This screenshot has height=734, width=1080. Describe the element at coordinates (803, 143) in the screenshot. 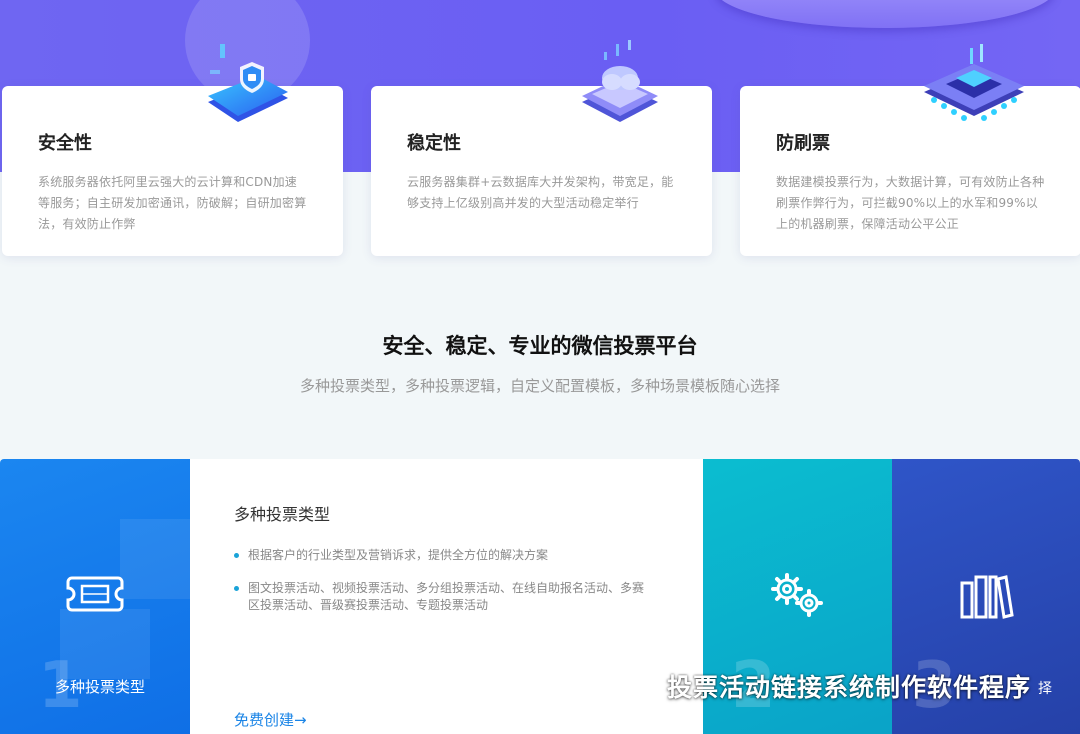

I see `feature-title: 防刷票` at that location.